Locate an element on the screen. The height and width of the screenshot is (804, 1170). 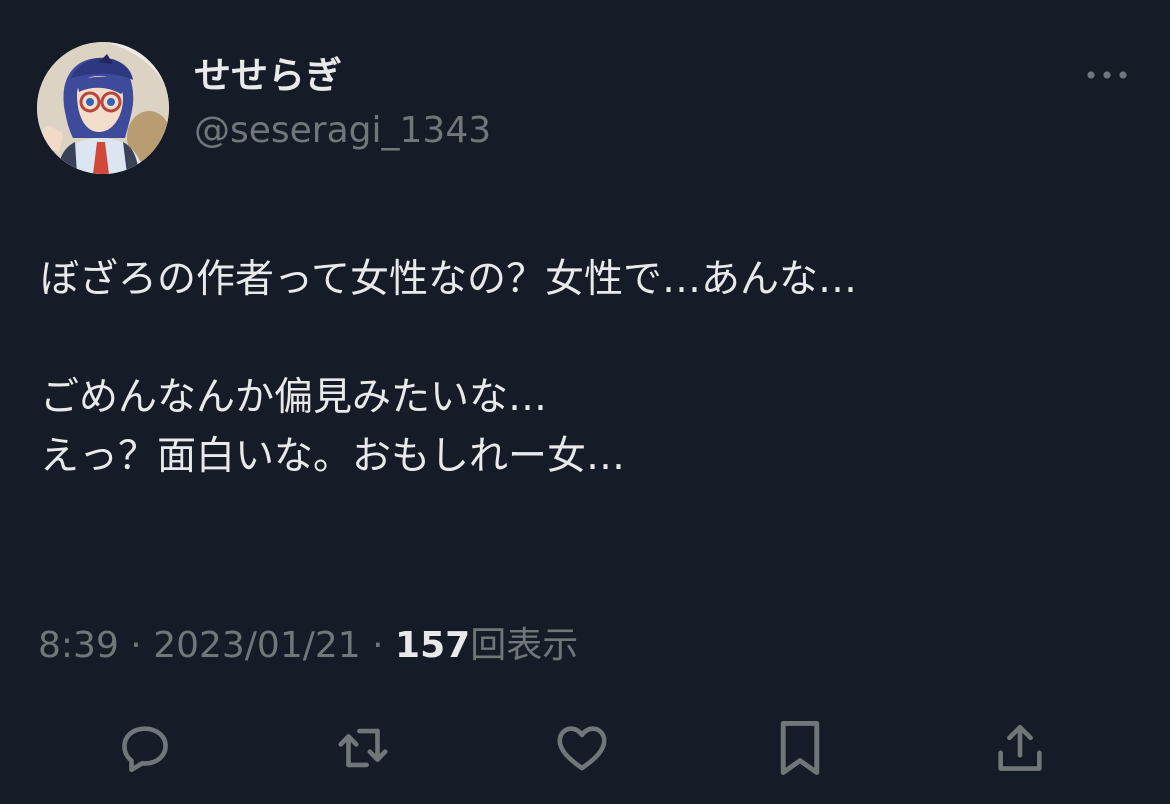
like-button is located at coordinates (582, 748).